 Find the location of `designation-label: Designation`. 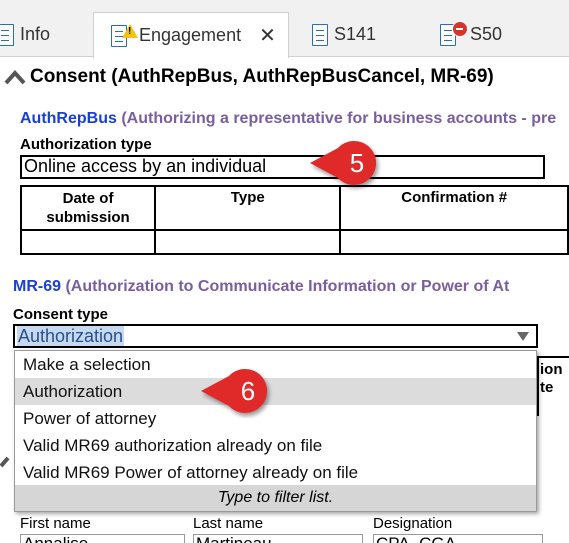

designation-label: Designation is located at coordinates (413, 523).